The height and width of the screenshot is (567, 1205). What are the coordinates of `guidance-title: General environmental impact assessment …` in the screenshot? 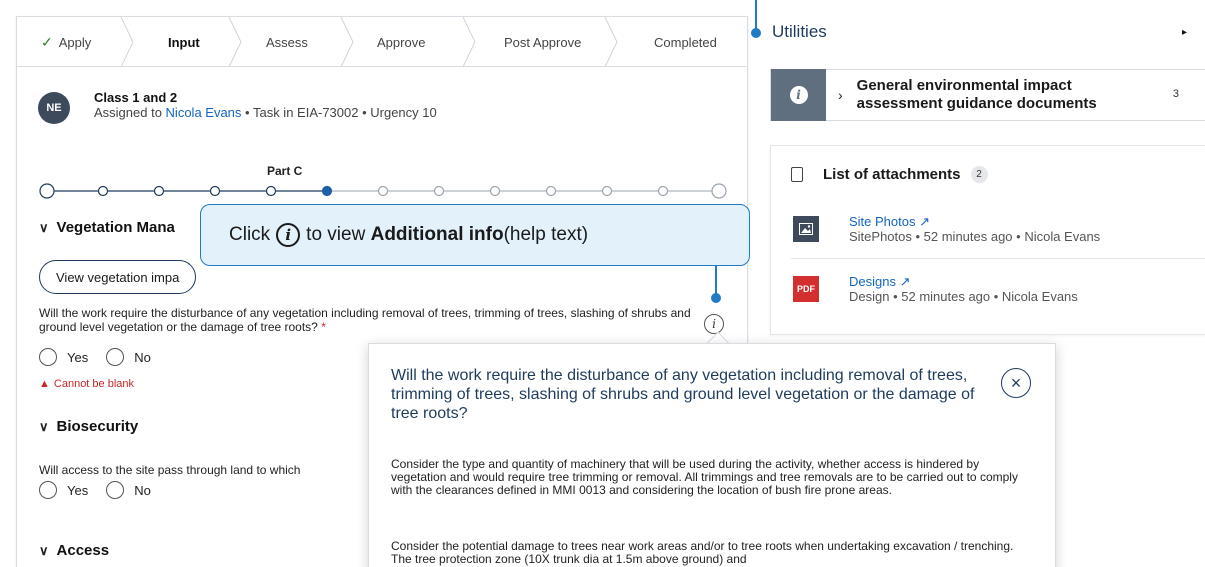 It's located at (976, 94).